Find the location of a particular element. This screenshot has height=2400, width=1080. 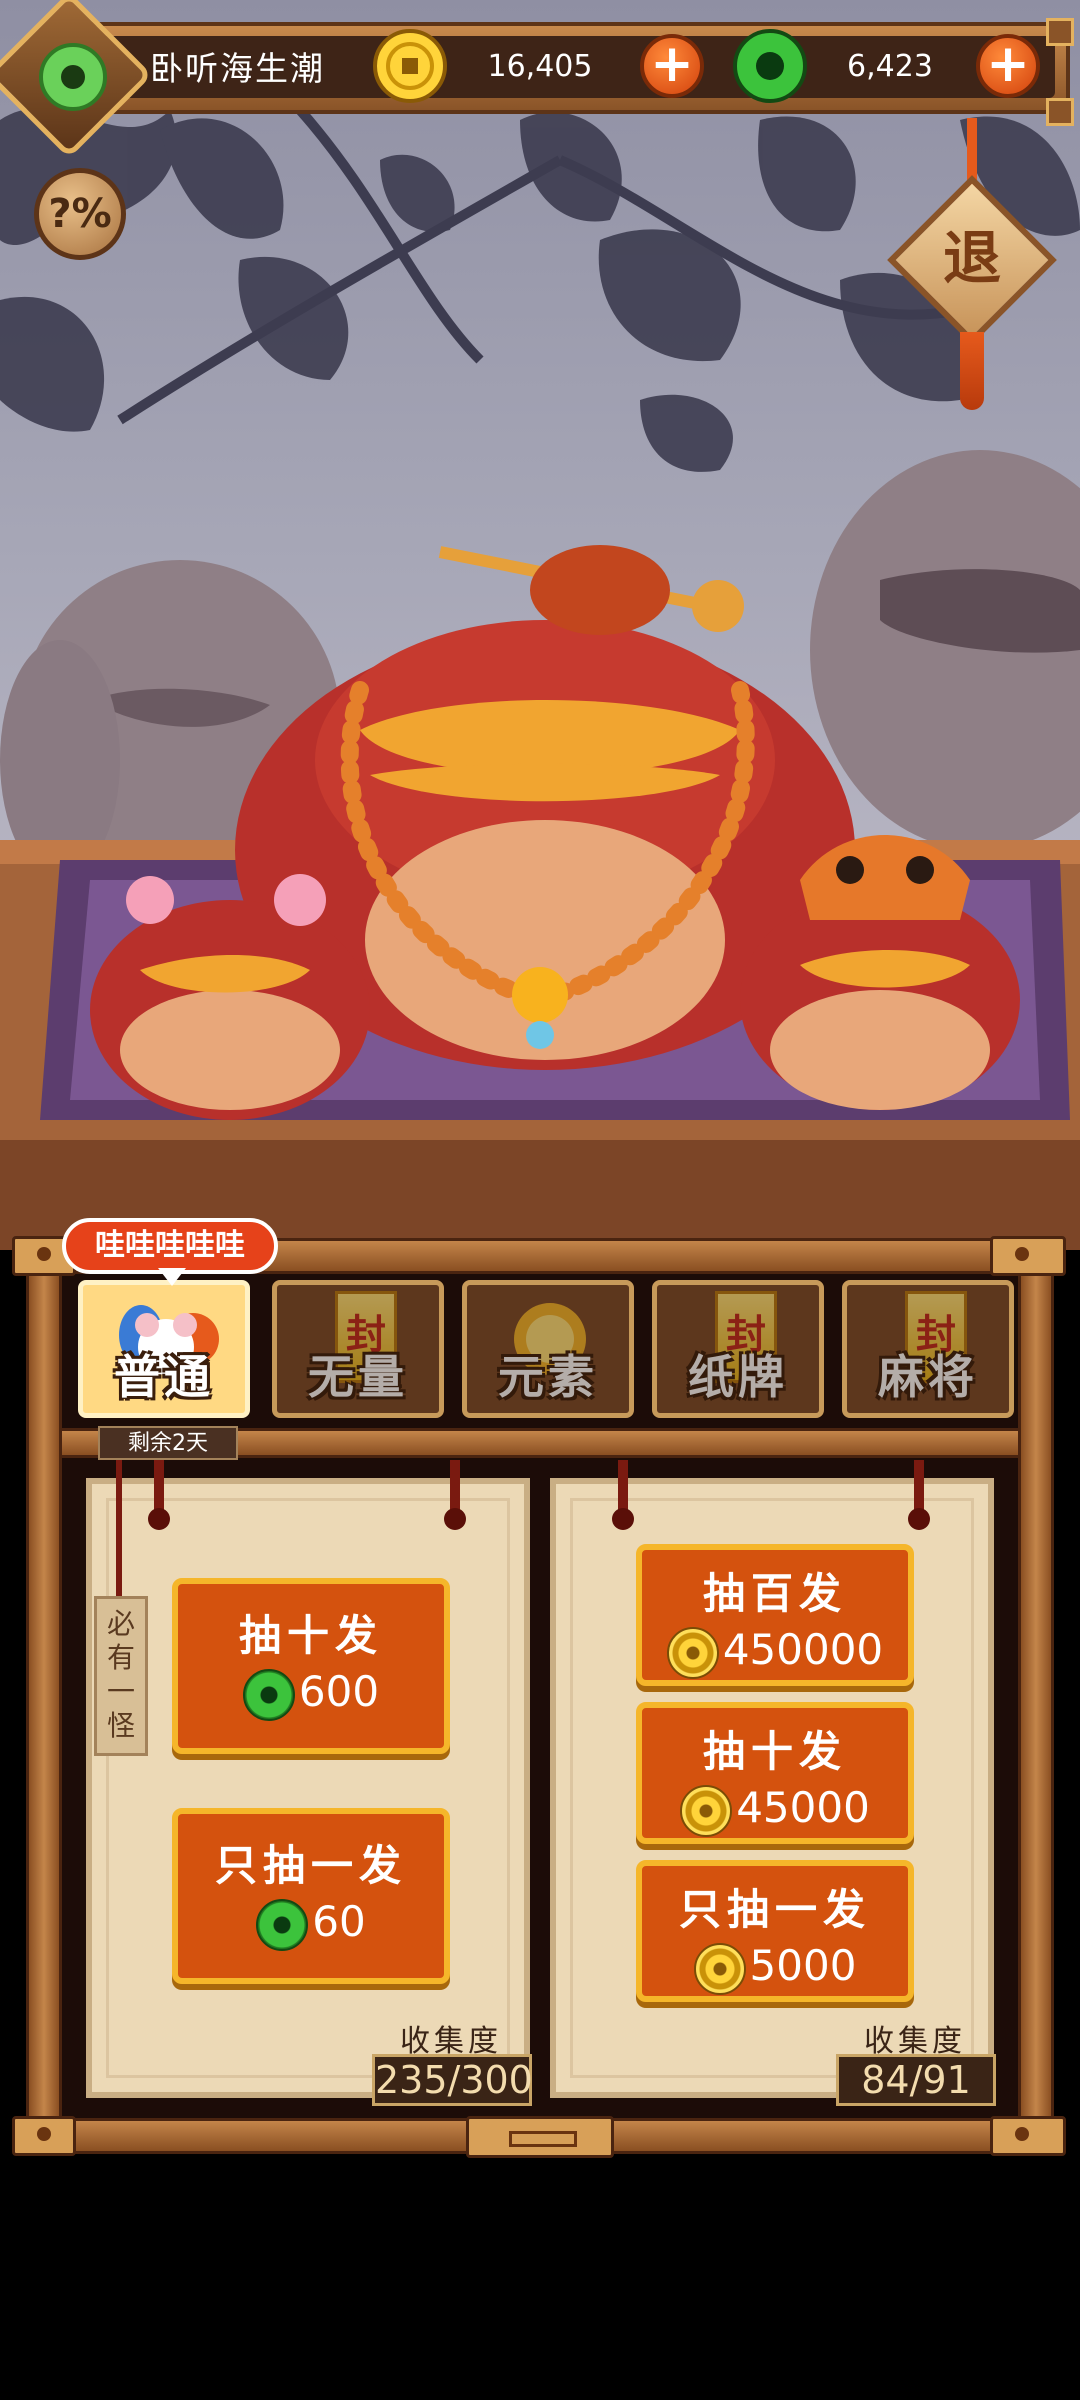

draw-hundred-gold-button: 抽百发 450000 is located at coordinates (775, 1615).